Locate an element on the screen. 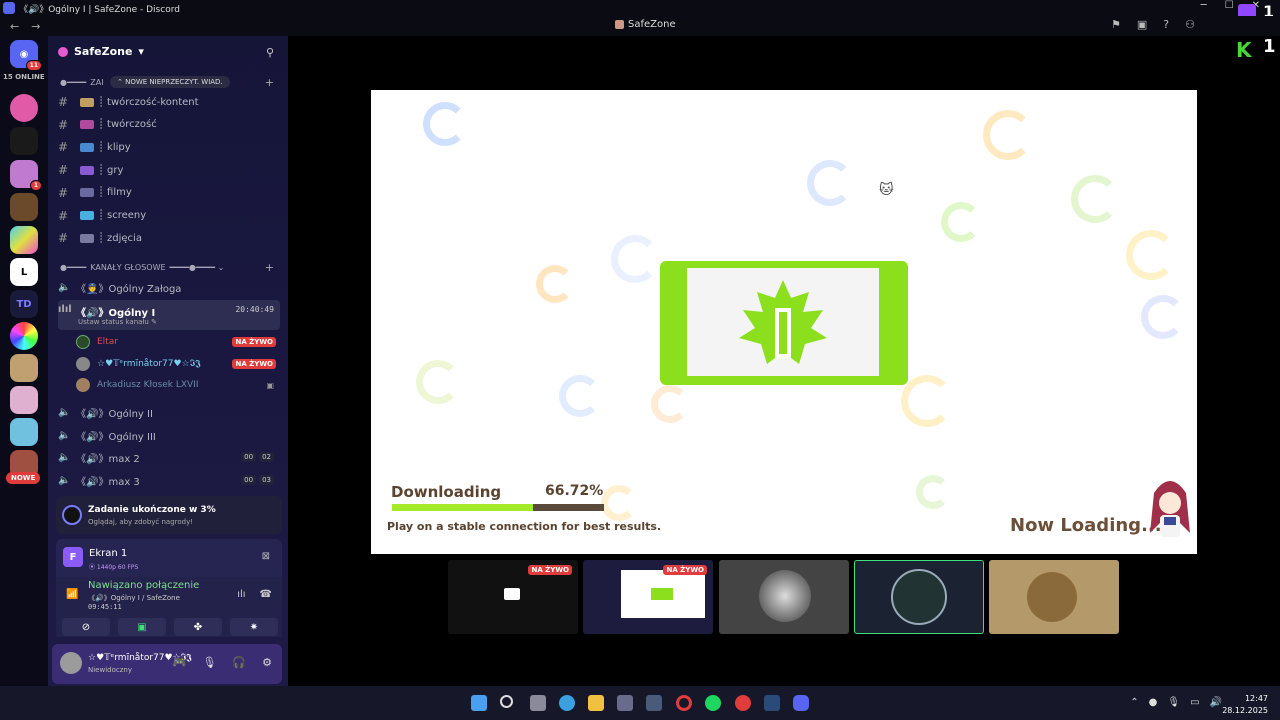 The height and width of the screenshot is (720, 1280). text-channel: # ┊ twórczość-kontent is located at coordinates (169, 102).